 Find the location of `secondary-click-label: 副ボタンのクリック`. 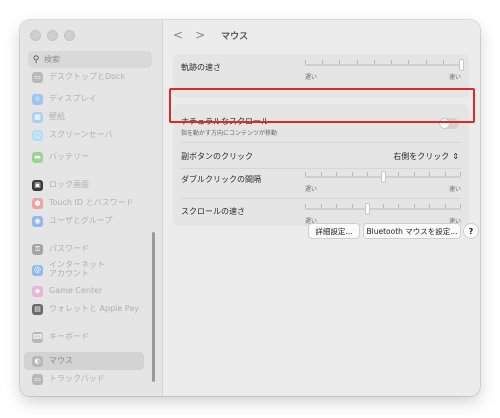

secondary-click-label: 副ボタンのクリック is located at coordinates (217, 156).